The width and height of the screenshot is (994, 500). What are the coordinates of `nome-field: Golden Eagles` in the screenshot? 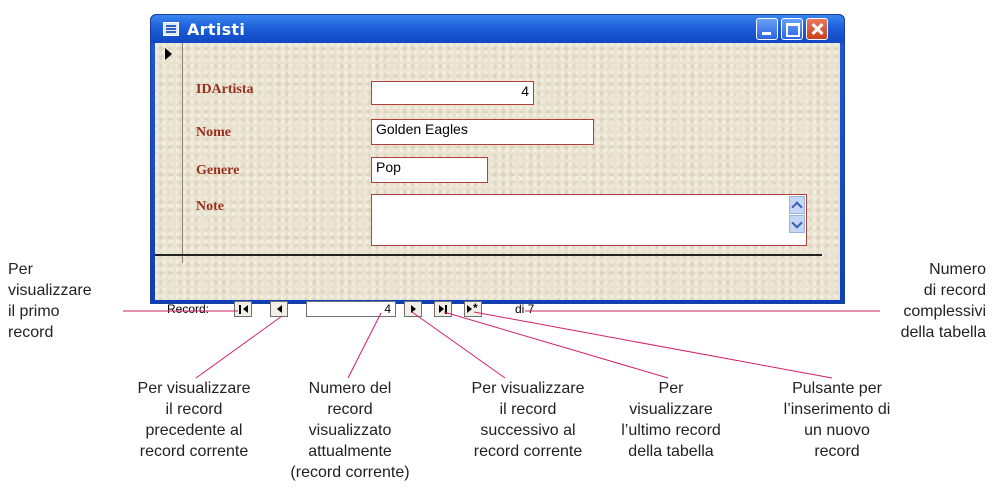 It's located at (482, 132).